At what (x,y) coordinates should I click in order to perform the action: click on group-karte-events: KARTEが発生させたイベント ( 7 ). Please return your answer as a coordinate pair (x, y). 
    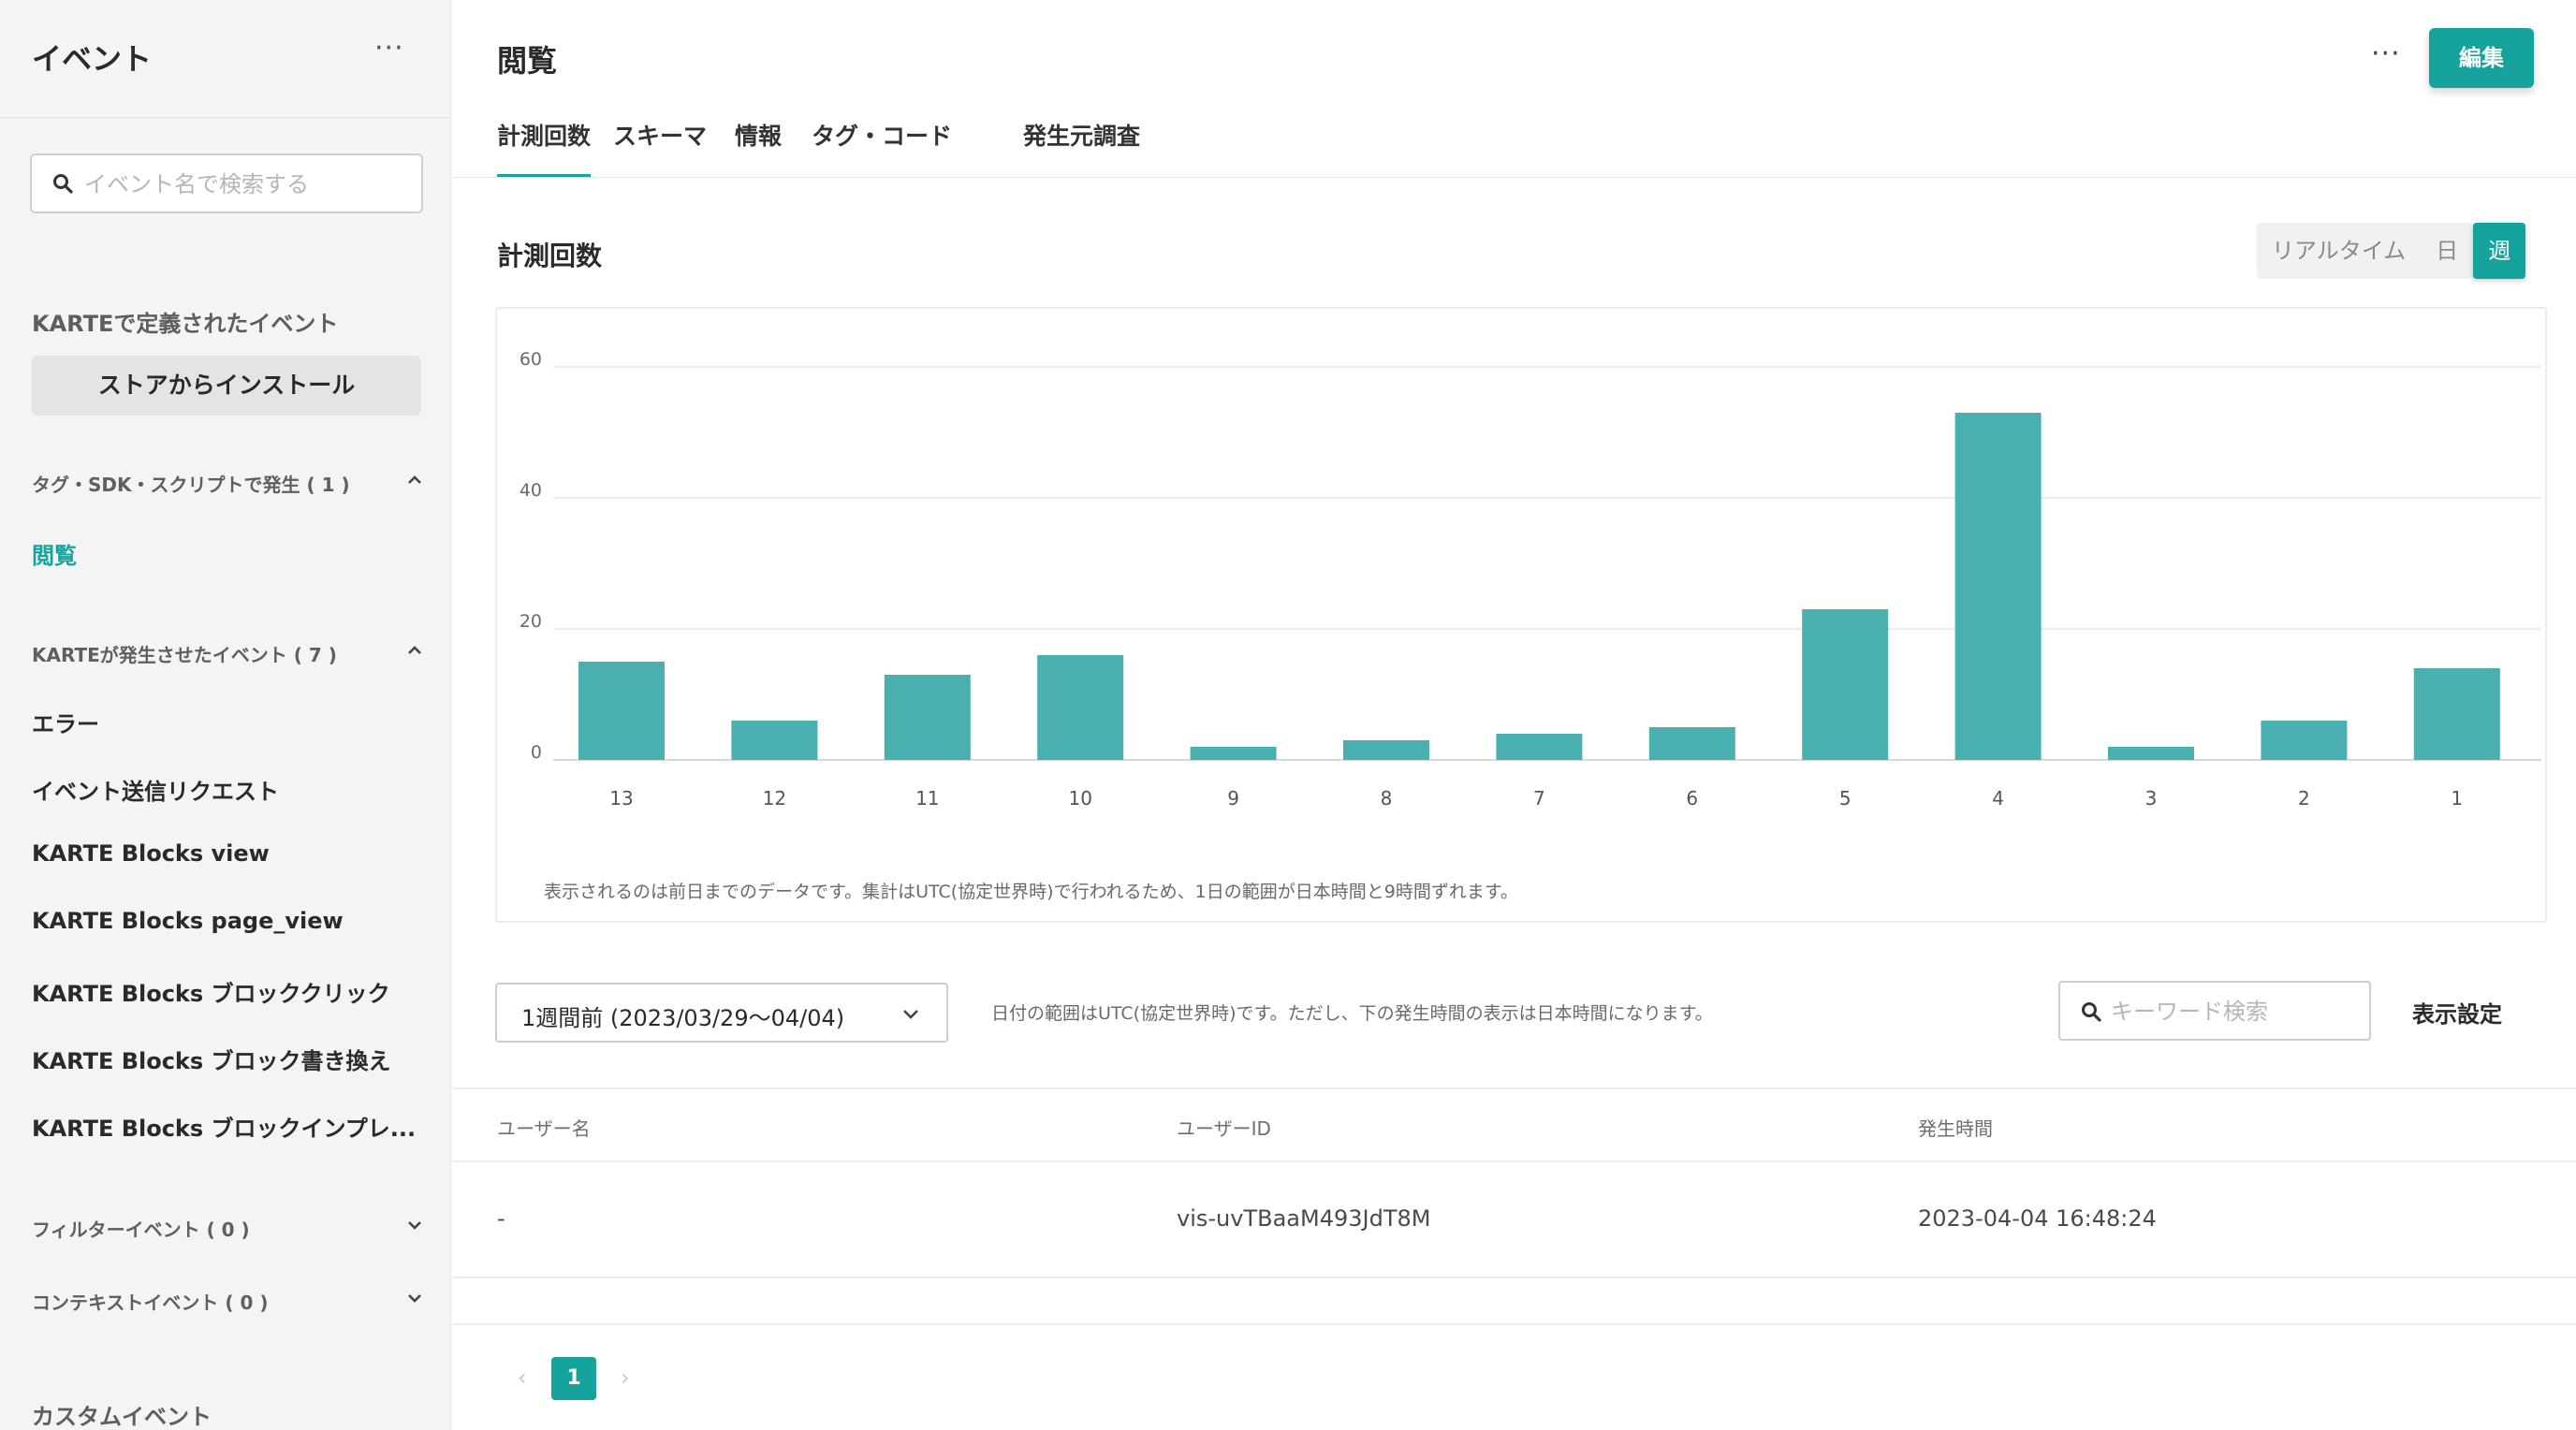
    Looking at the image, I should click on (228, 654).